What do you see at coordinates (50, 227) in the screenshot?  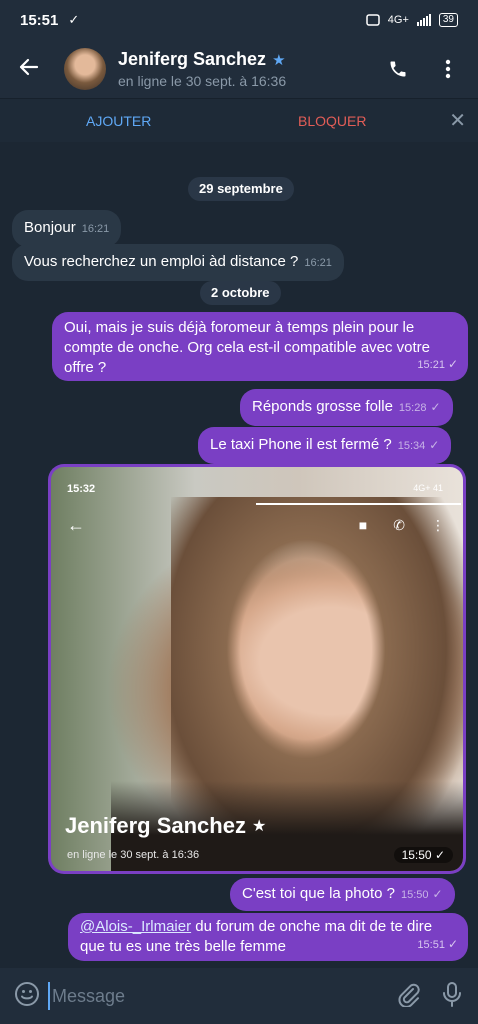 I see `message-text: Bonjour` at bounding box center [50, 227].